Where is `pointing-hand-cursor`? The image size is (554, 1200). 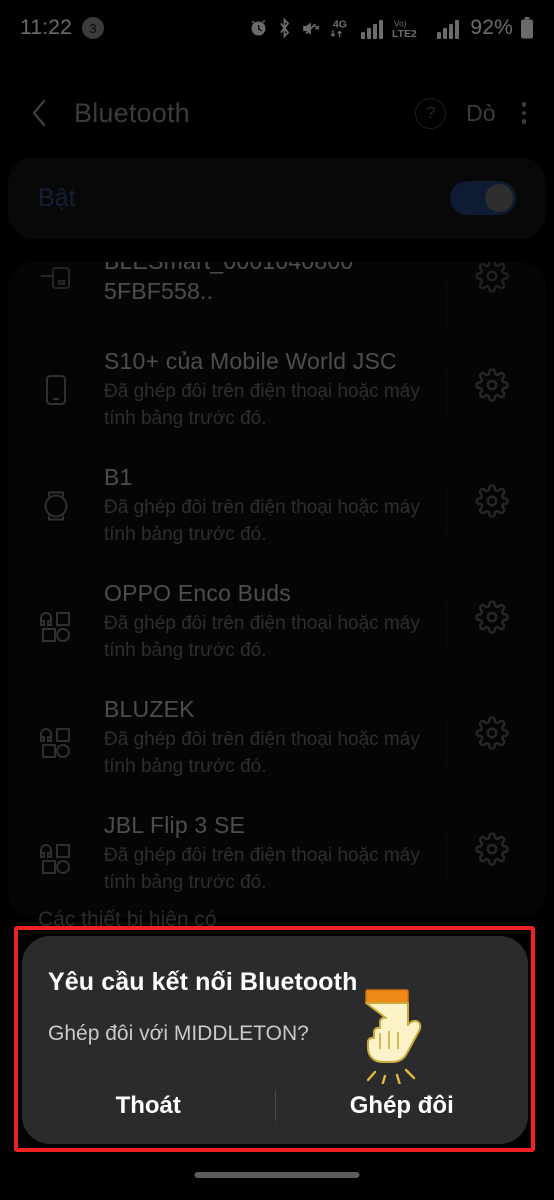
pointing-hand-cursor is located at coordinates (391, 1038).